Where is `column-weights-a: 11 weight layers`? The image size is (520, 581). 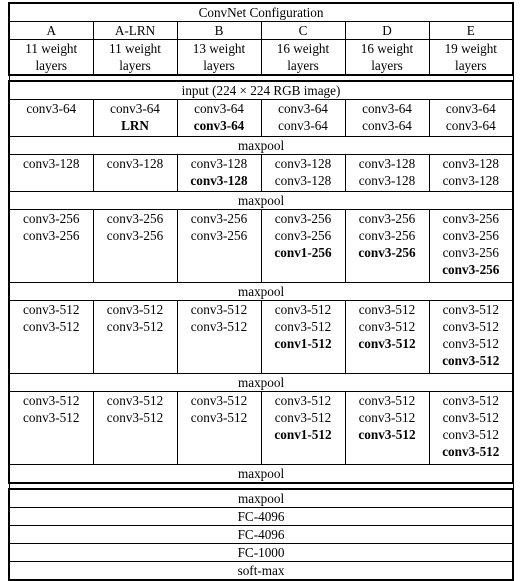
column-weights-a: 11 weight layers is located at coordinates (51, 57).